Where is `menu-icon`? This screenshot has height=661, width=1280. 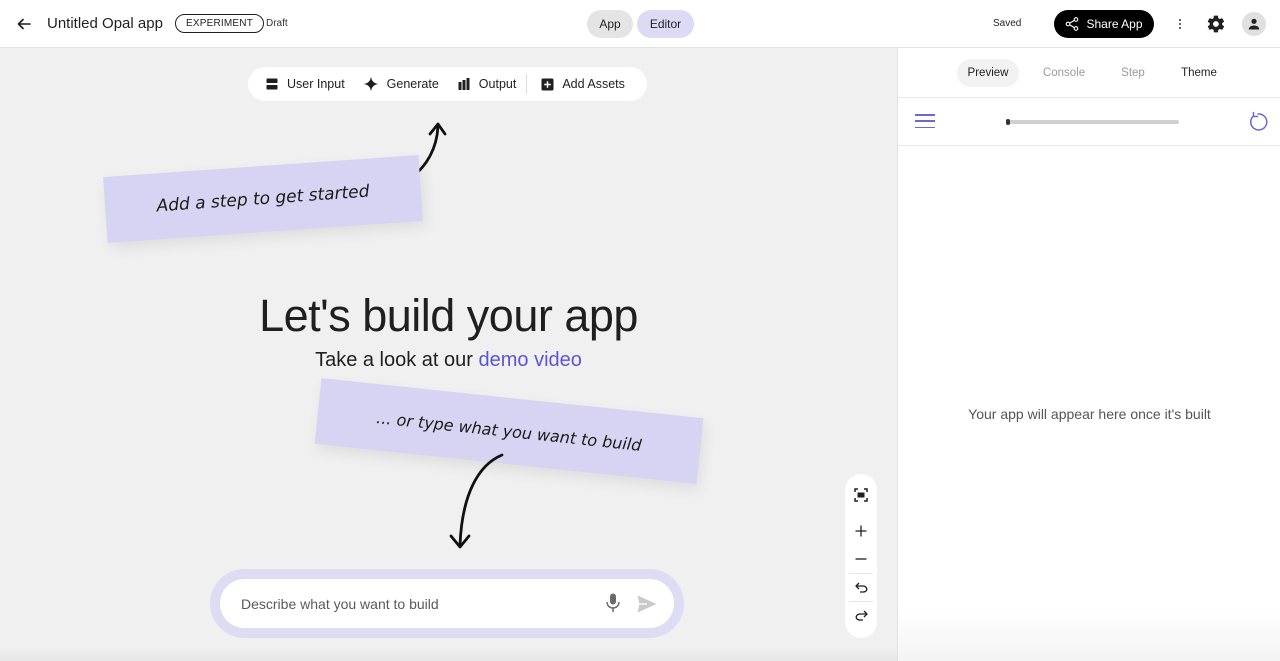
menu-icon is located at coordinates (925, 115).